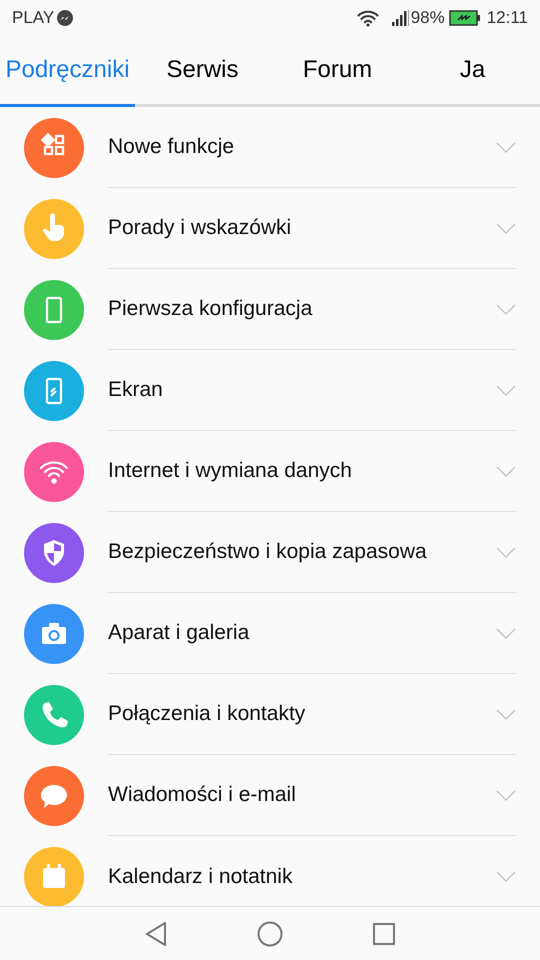 This screenshot has width=540, height=960. Describe the element at coordinates (507, 18) in the screenshot. I see `clock: 12:11` at that location.